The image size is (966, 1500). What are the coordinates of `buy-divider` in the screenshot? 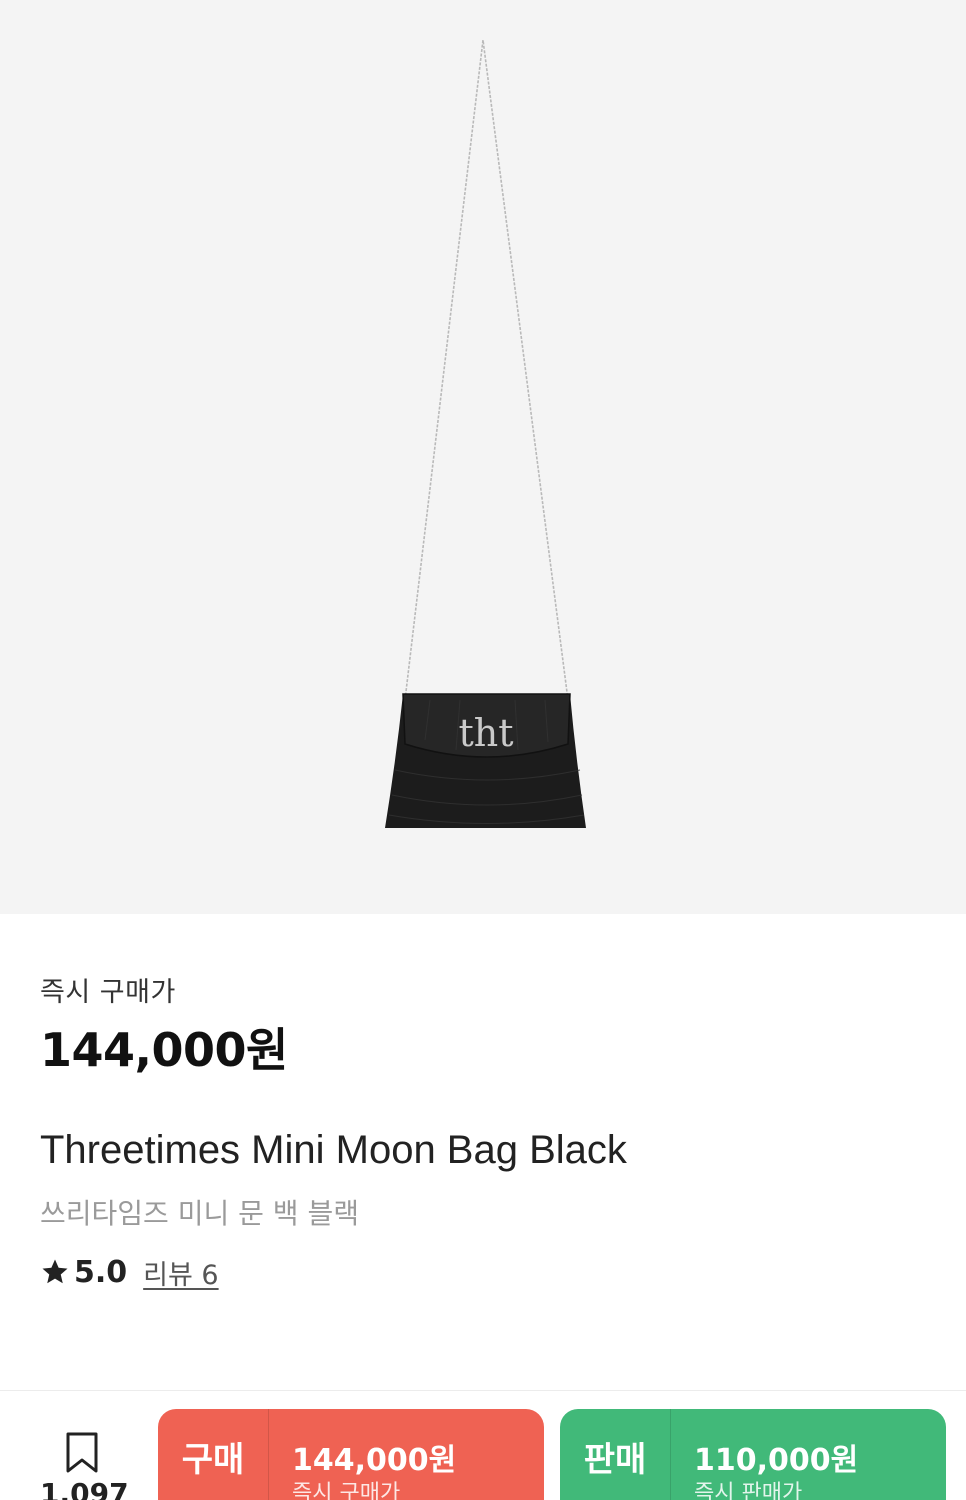 It's located at (268, 1454).